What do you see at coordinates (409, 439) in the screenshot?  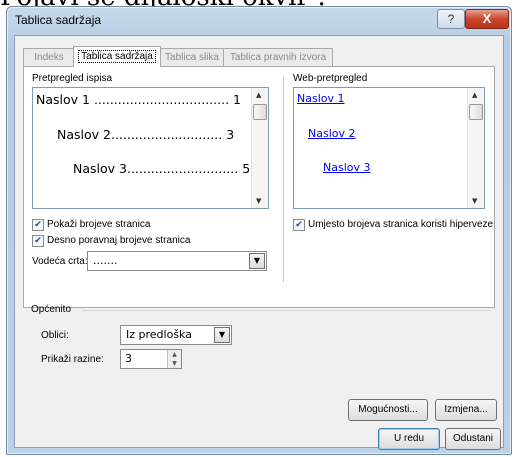 I see `ok-button: U redu` at bounding box center [409, 439].